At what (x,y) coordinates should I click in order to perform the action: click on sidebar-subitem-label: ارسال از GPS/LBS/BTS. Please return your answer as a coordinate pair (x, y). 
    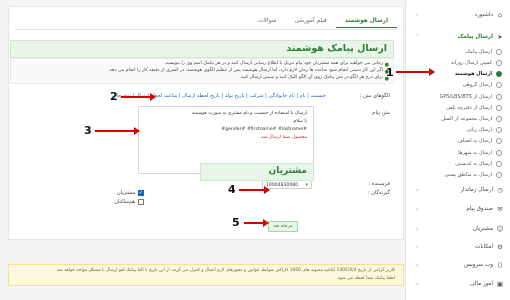
    Looking at the image, I should click on (465, 96).